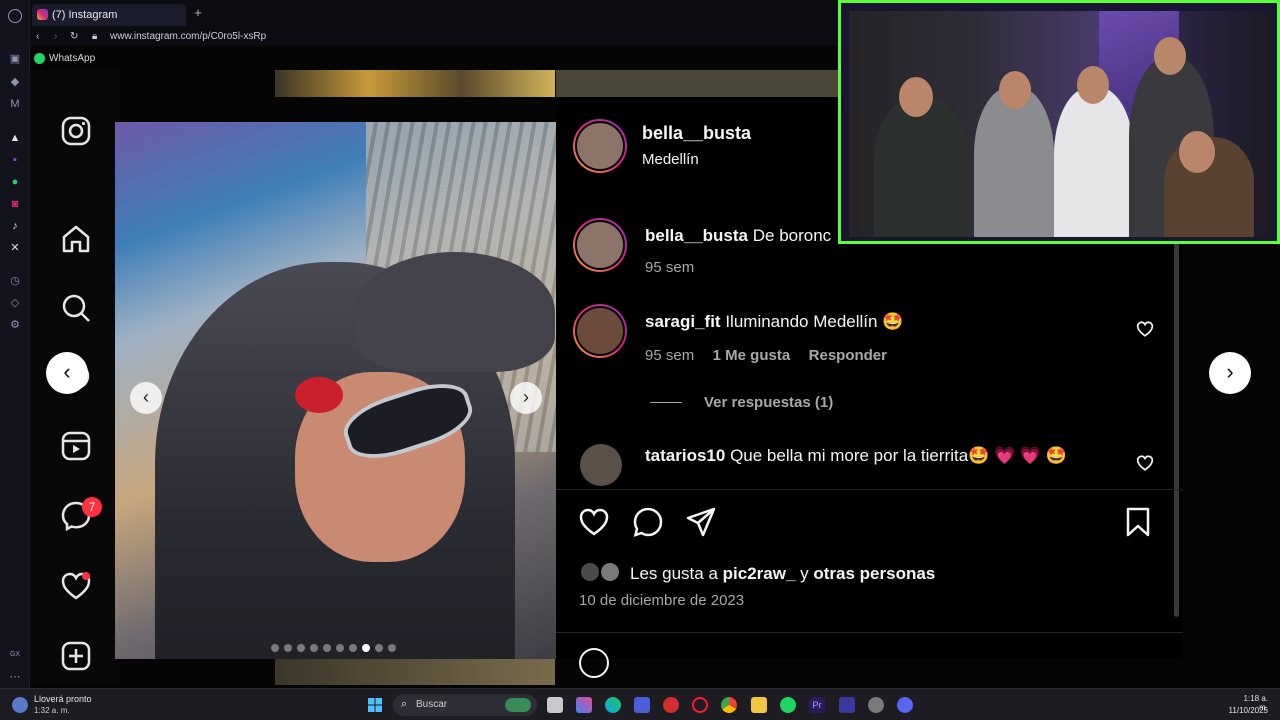  What do you see at coordinates (752, 355) in the screenshot?
I see `comment-likes: 1 Me gusta` at bounding box center [752, 355].